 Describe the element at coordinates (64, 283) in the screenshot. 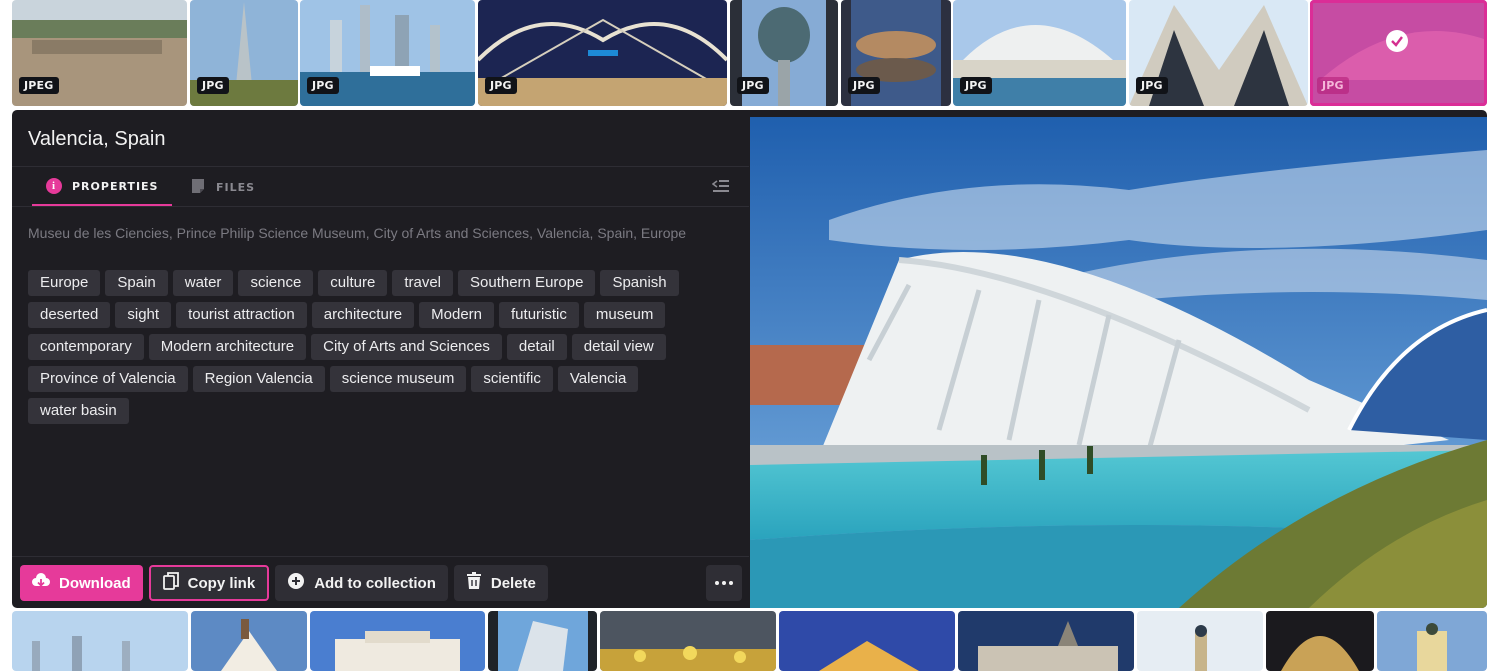

I see `tag: Europe` at that location.